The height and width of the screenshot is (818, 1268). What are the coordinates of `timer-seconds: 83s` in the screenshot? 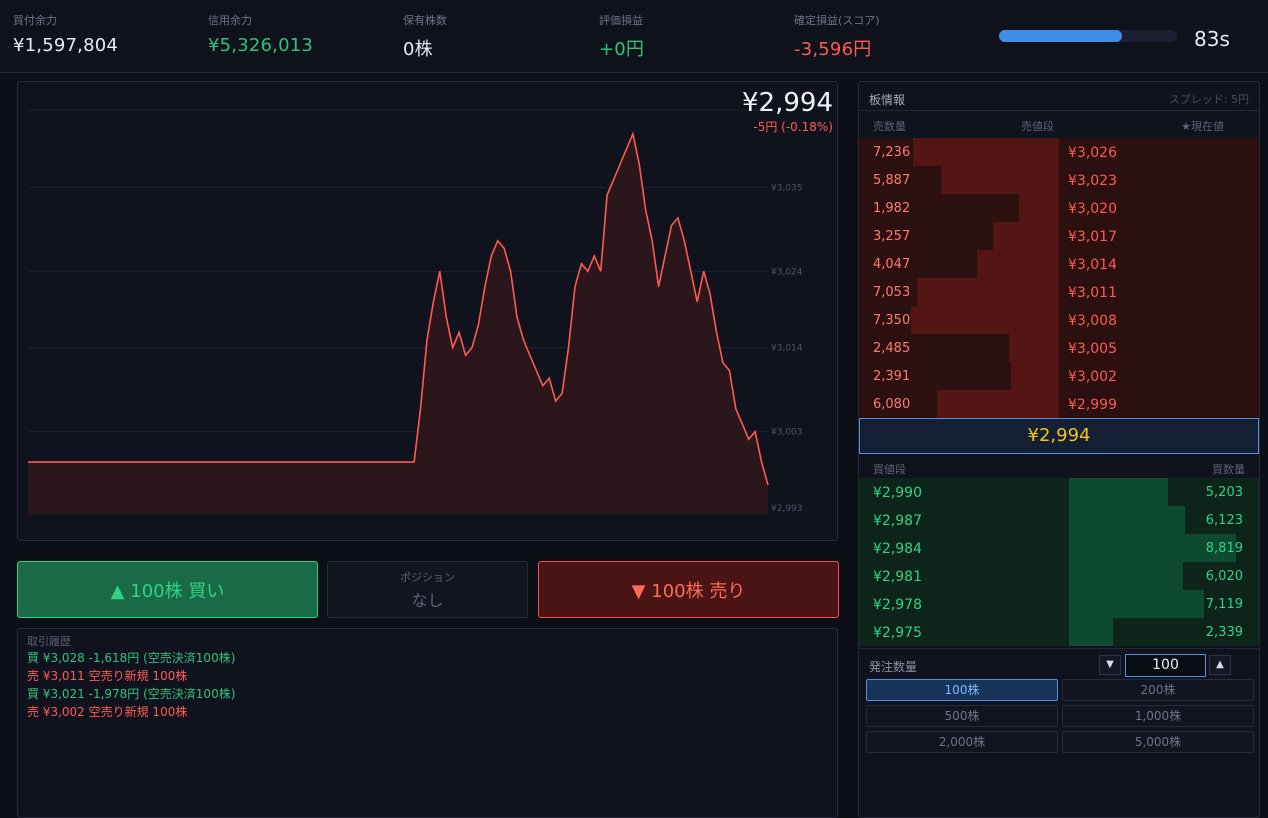 It's located at (1212, 39).